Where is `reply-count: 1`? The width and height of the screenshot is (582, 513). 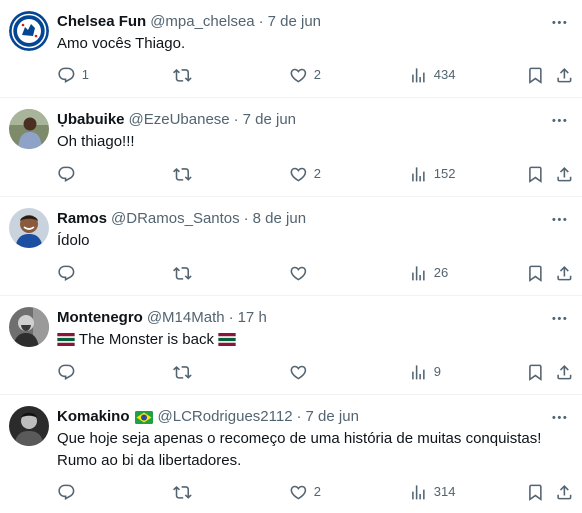 reply-count: 1 is located at coordinates (85, 74).